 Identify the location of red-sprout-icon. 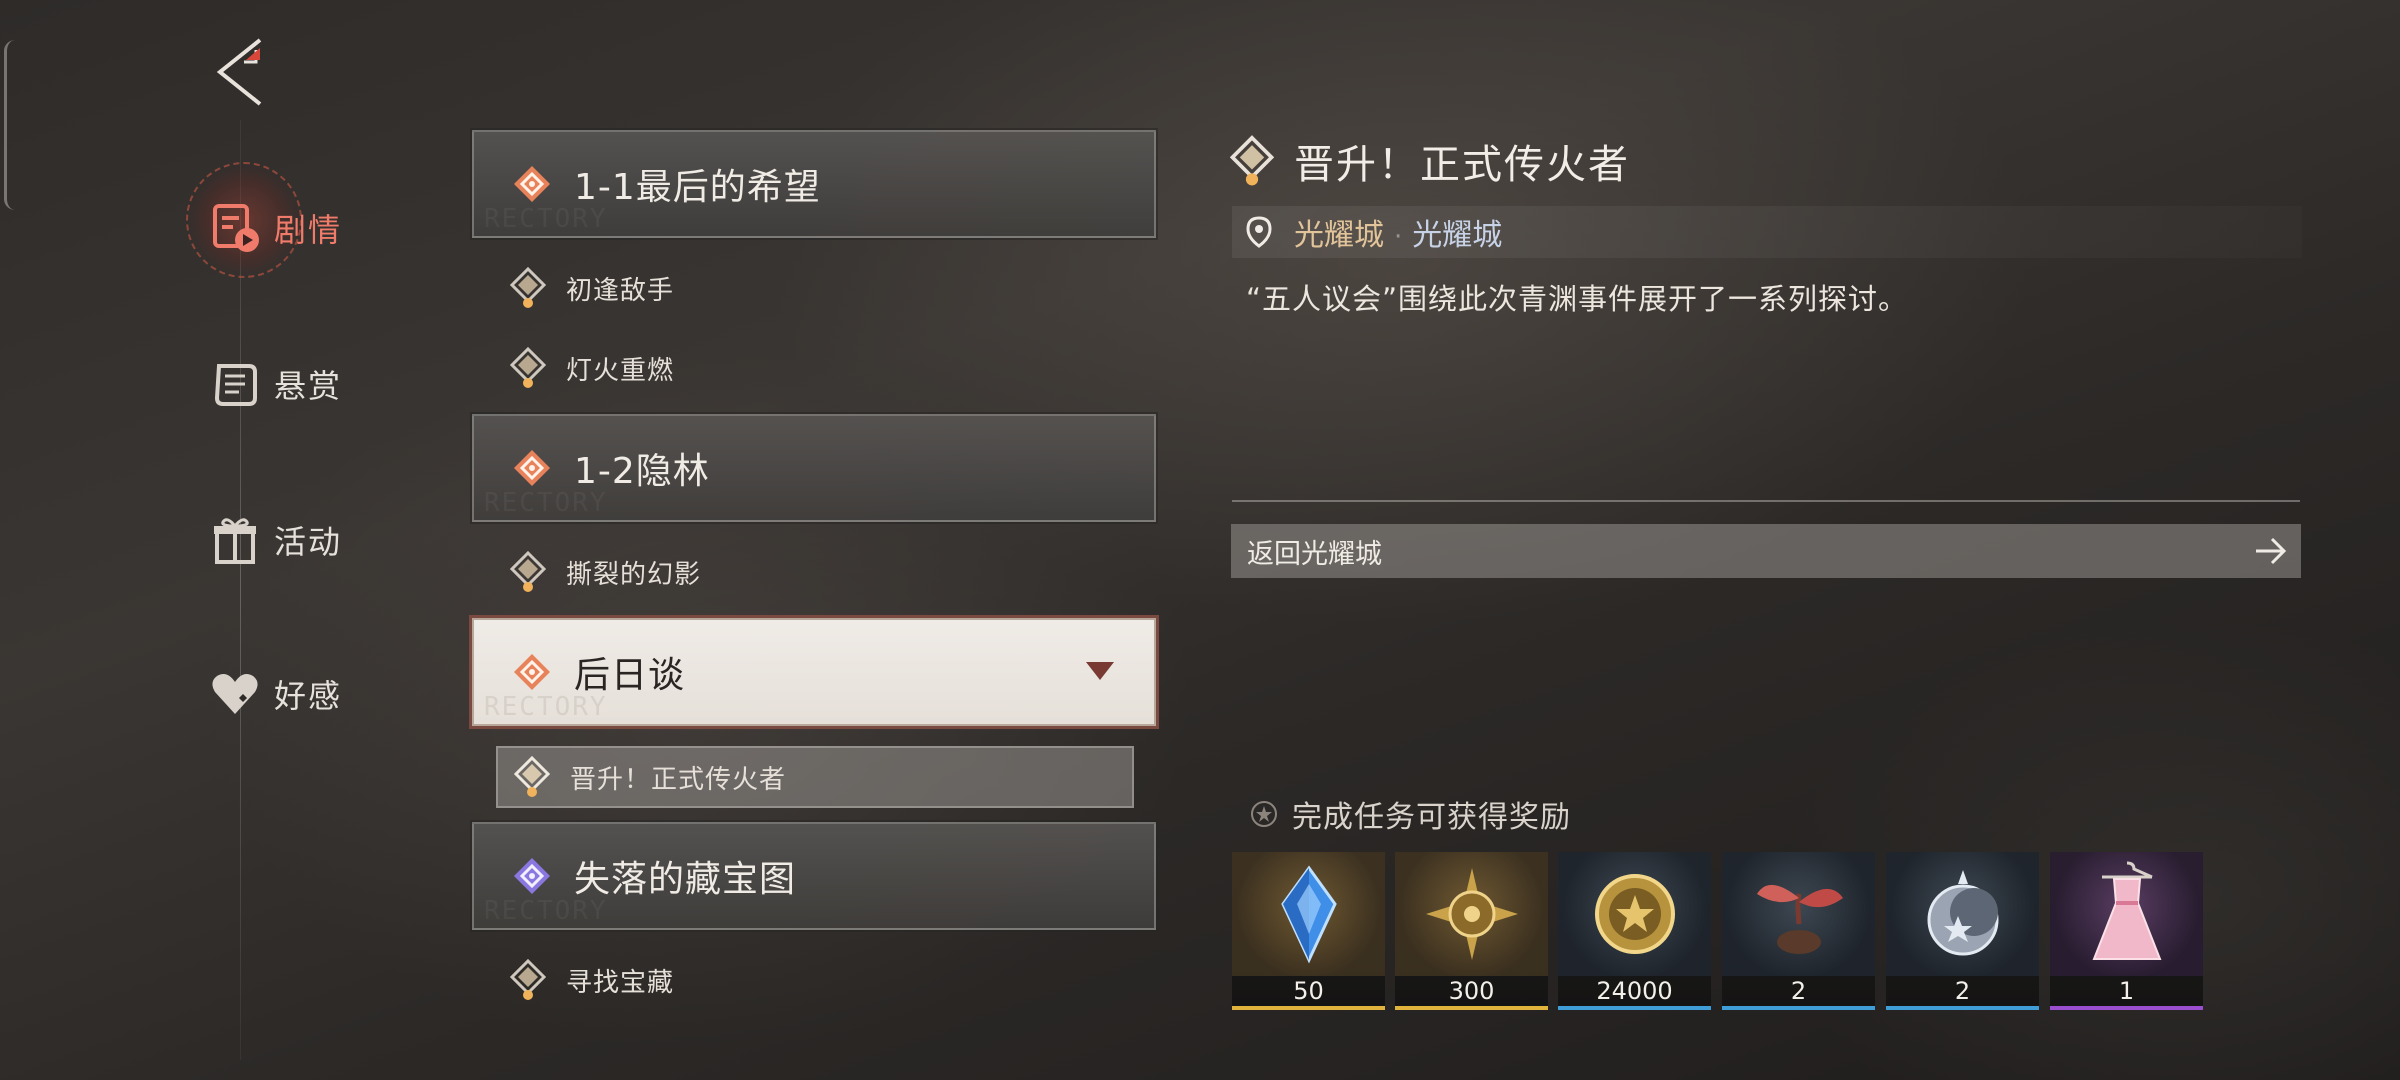
(1798, 914).